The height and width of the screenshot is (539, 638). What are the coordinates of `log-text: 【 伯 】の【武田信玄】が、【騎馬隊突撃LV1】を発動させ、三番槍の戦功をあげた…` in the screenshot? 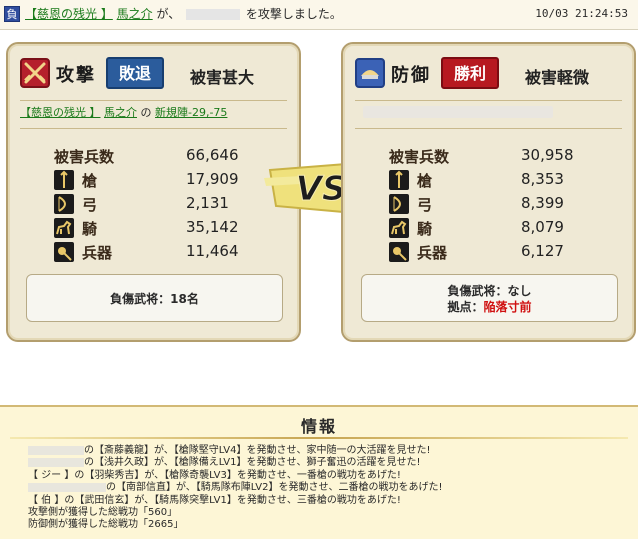 It's located at (214, 500).